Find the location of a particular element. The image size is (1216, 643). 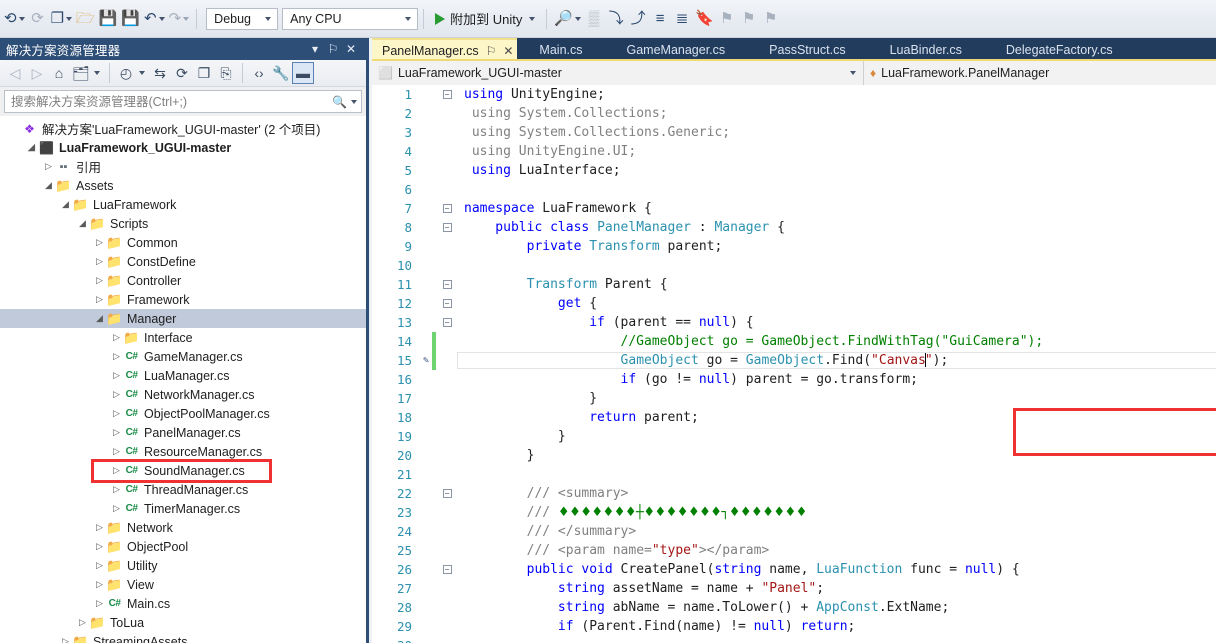

tree-item: ▷ 📁 View is located at coordinates (183, 584).